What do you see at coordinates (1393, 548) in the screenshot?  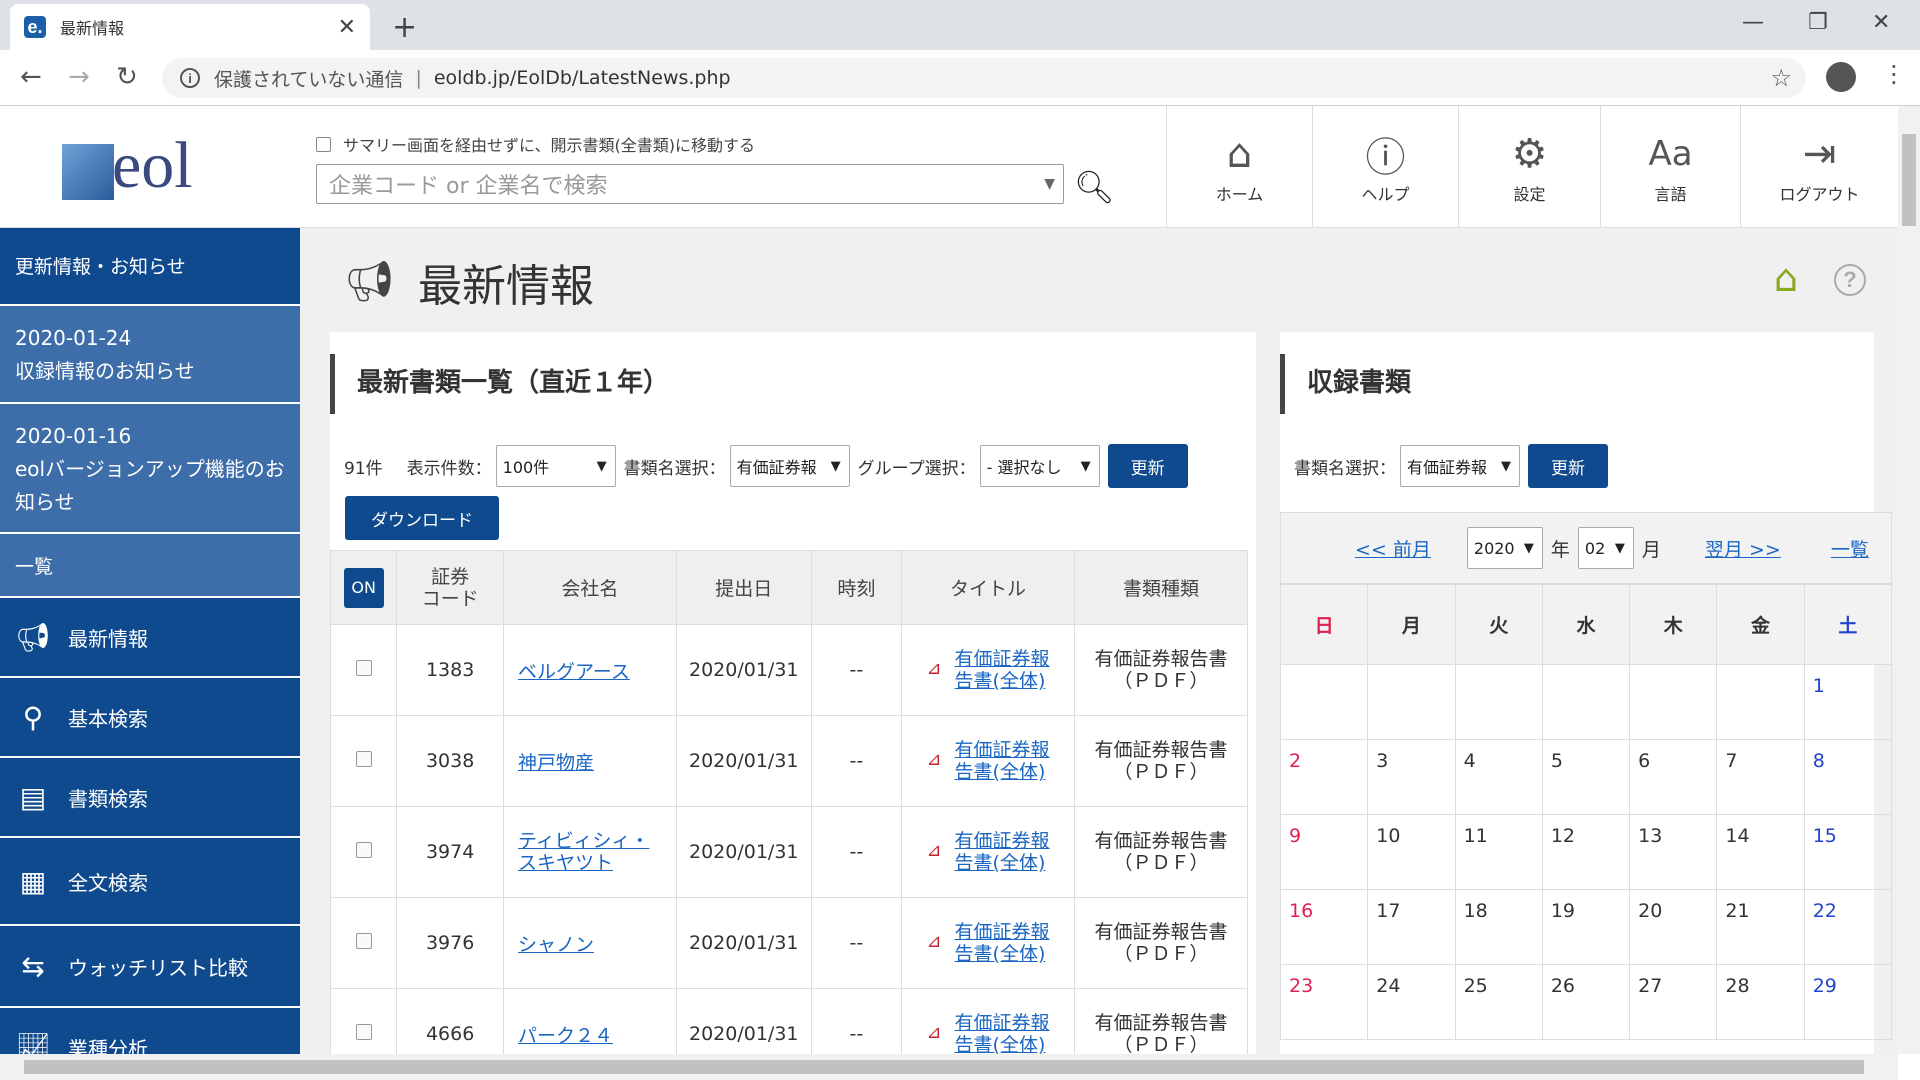 I see `prev-month-link: << 前月` at bounding box center [1393, 548].